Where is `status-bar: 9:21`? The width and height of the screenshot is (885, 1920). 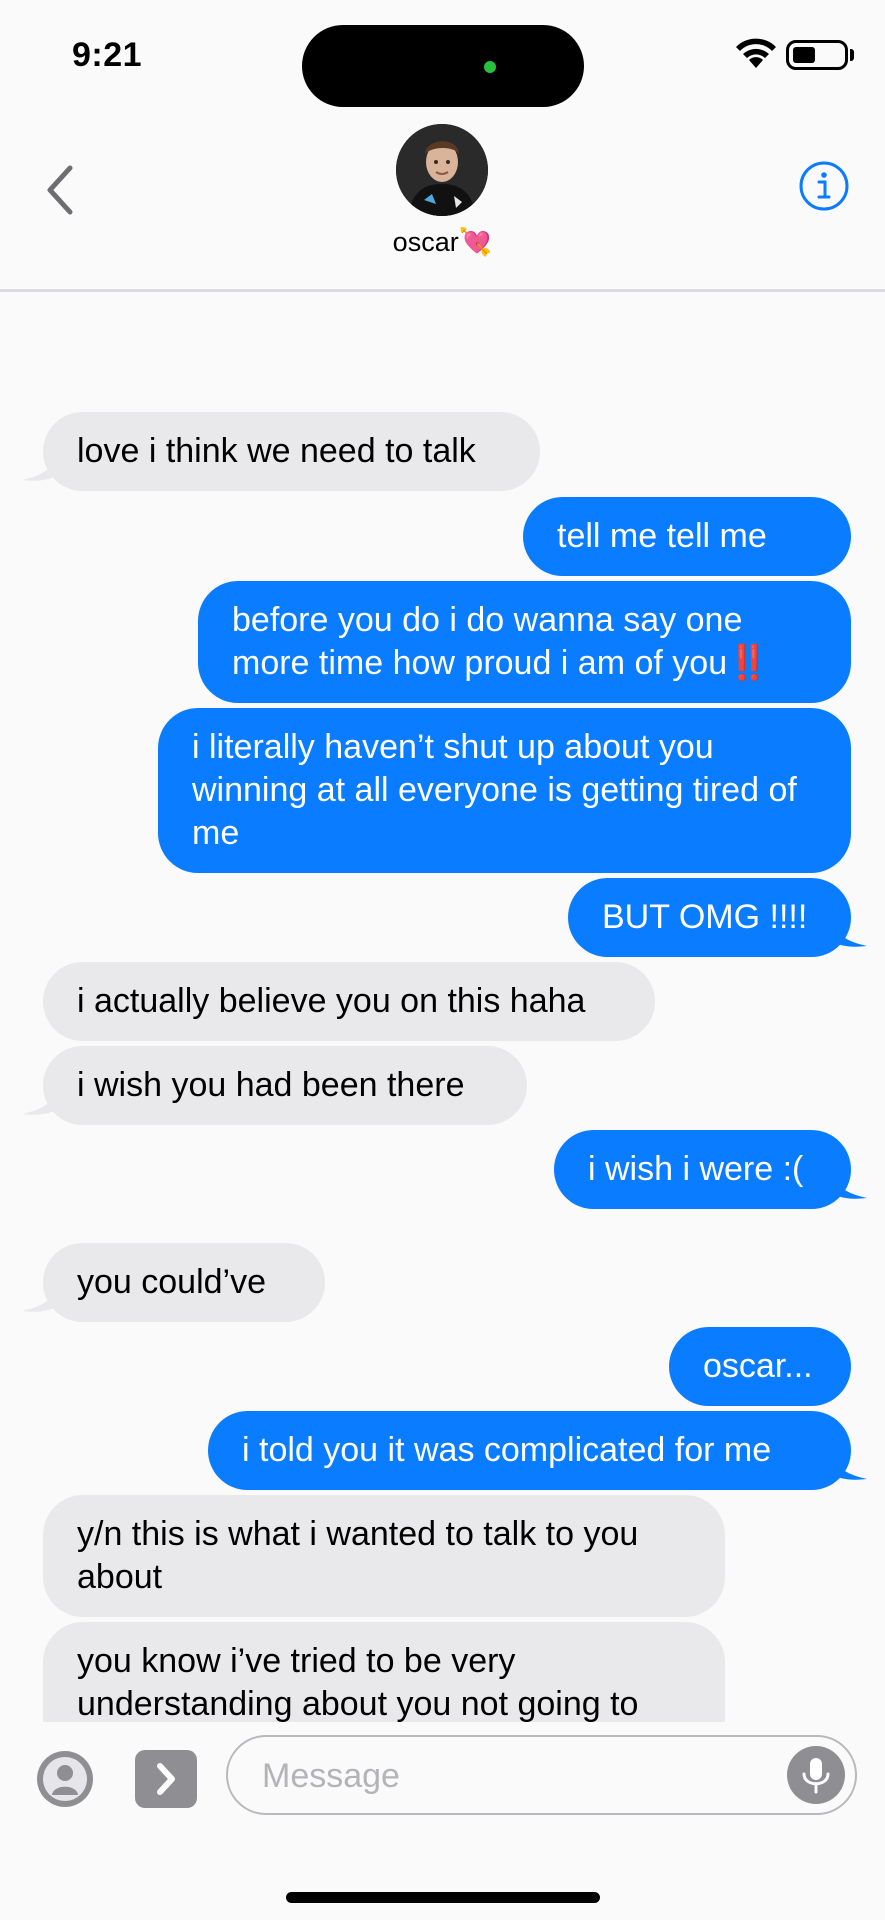 status-bar: 9:21 is located at coordinates (442, 55).